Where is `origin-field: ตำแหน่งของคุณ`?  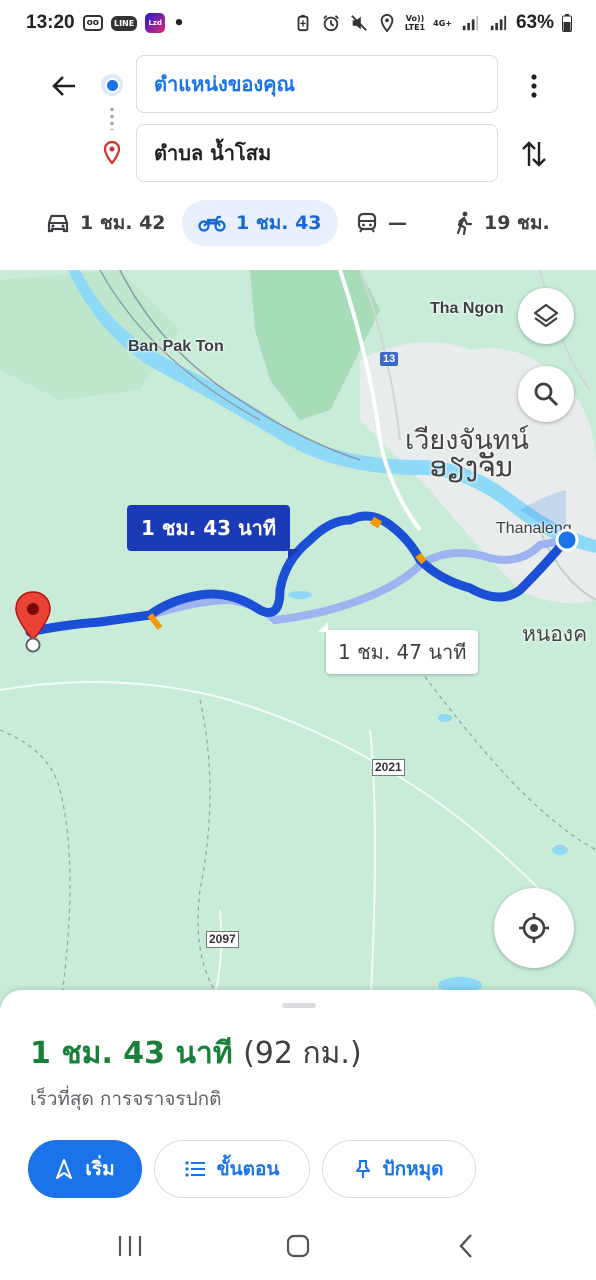
origin-field: ตำแหน่งของคุณ is located at coordinates (317, 84).